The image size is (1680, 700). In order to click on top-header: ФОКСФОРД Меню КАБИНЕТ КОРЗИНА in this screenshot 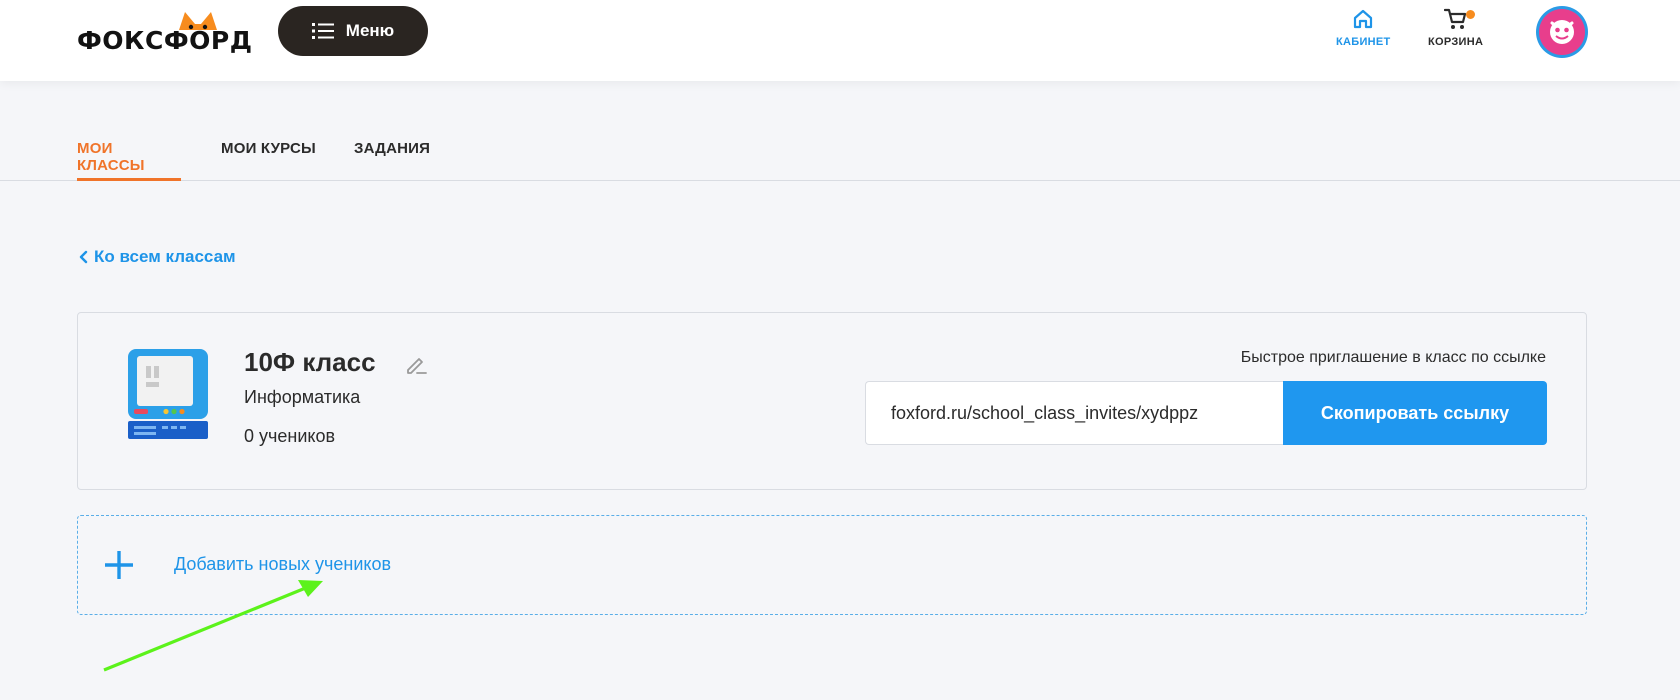, I will do `click(840, 40)`.